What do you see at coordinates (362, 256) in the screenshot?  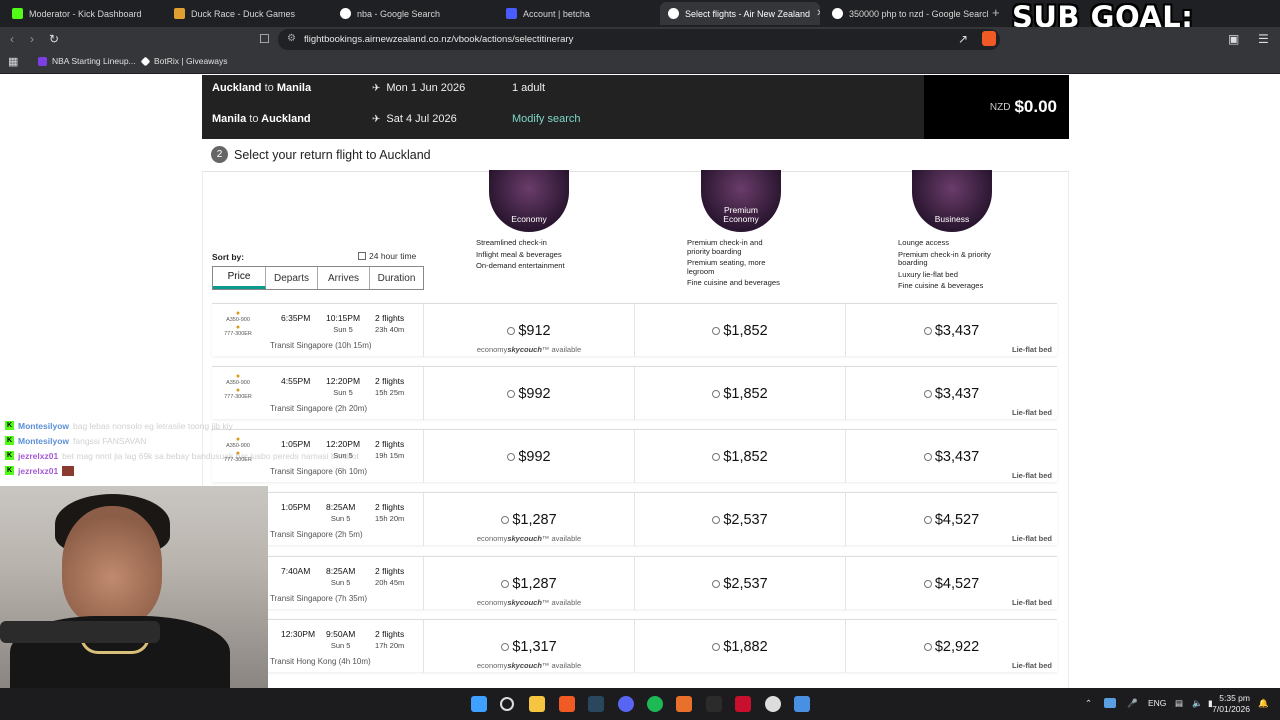 I see `checkbox-icon` at bounding box center [362, 256].